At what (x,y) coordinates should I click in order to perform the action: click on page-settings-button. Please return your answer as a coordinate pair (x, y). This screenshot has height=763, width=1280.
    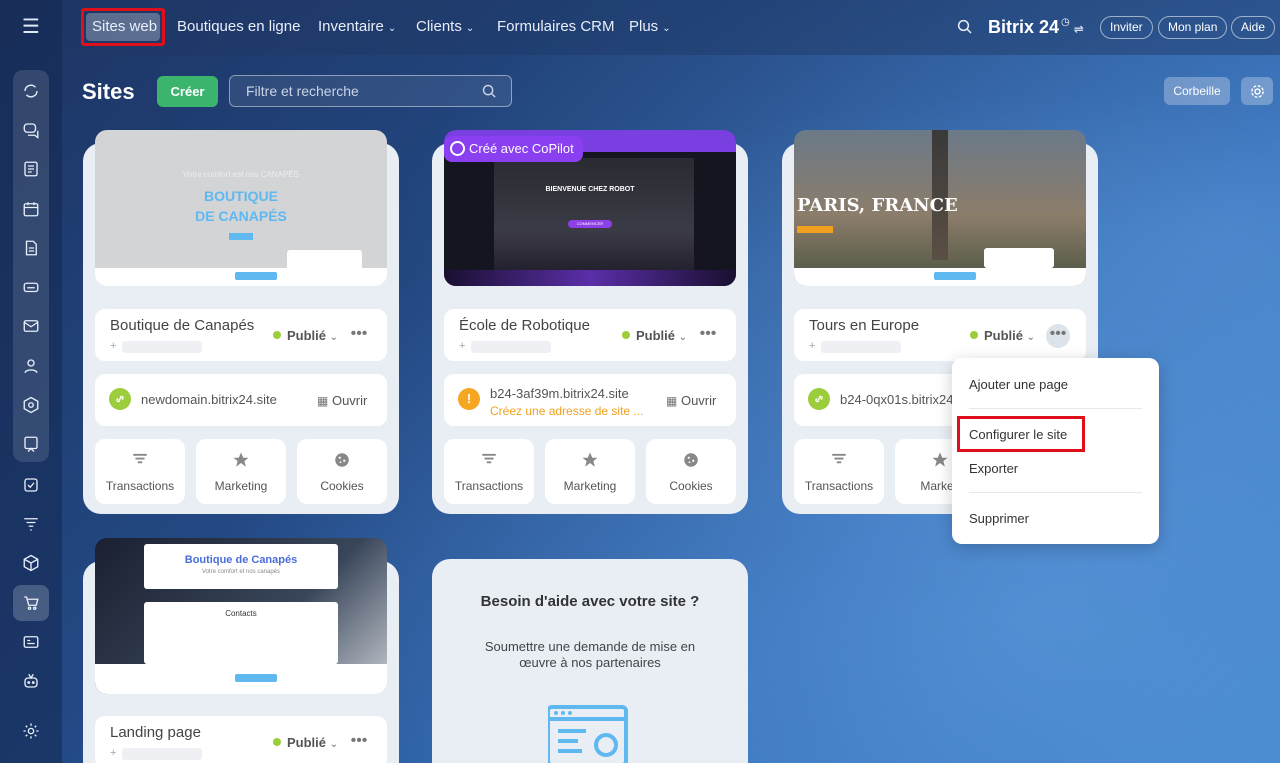
    Looking at the image, I should click on (1257, 91).